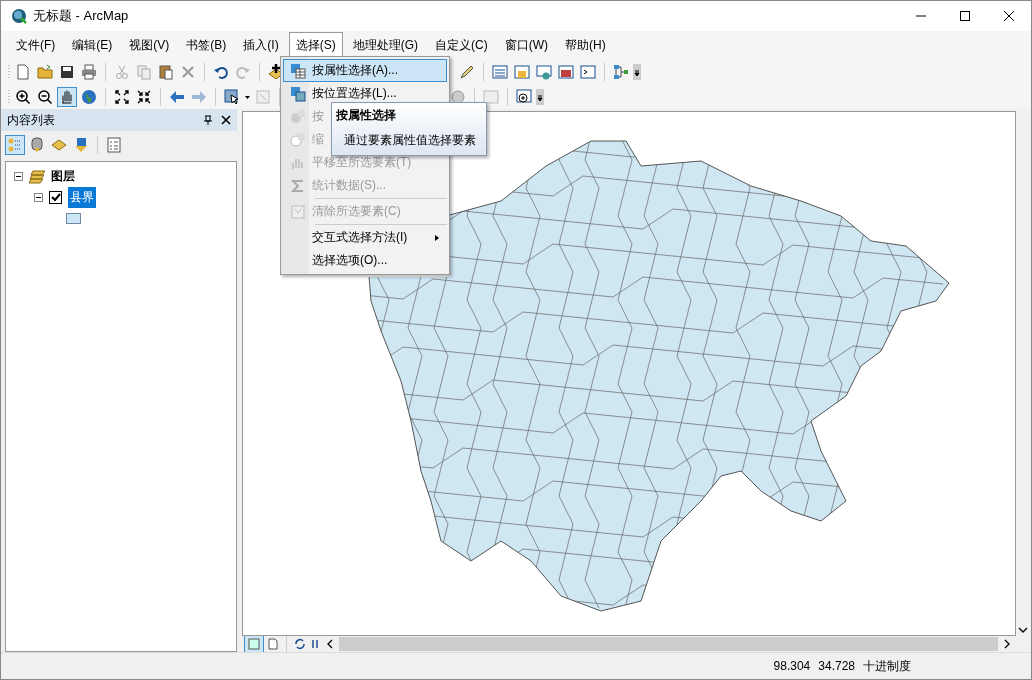 The width and height of the screenshot is (1032, 680). What do you see at coordinates (792, 666) in the screenshot?
I see `x-coordinate: 98.304` at bounding box center [792, 666].